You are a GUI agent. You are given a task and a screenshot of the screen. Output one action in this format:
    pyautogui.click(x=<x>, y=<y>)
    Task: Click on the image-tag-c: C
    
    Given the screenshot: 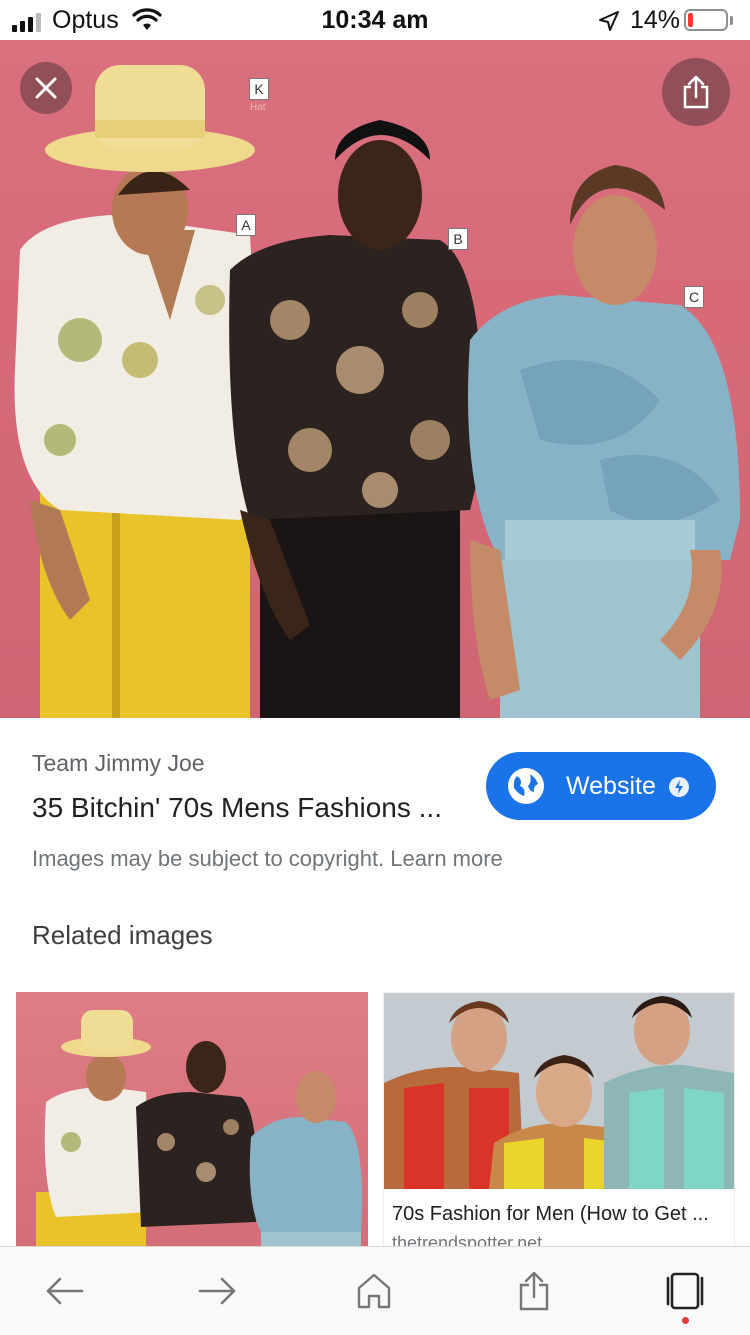 What is the action you would take?
    pyautogui.click(x=694, y=297)
    